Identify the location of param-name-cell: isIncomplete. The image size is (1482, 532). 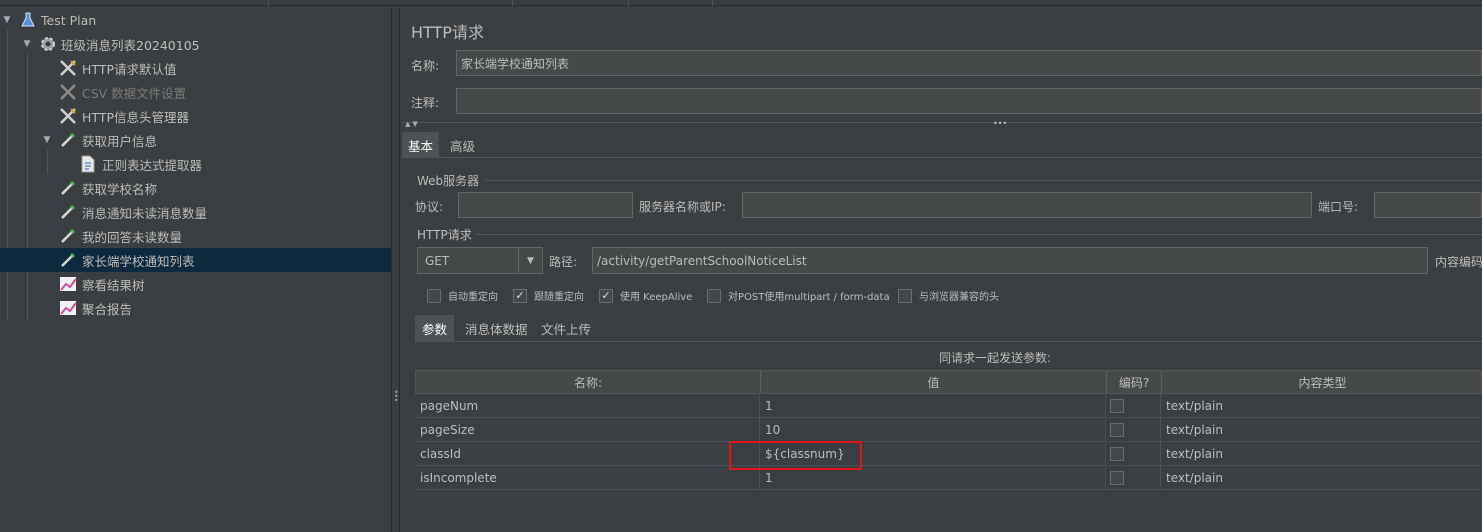
(587, 478).